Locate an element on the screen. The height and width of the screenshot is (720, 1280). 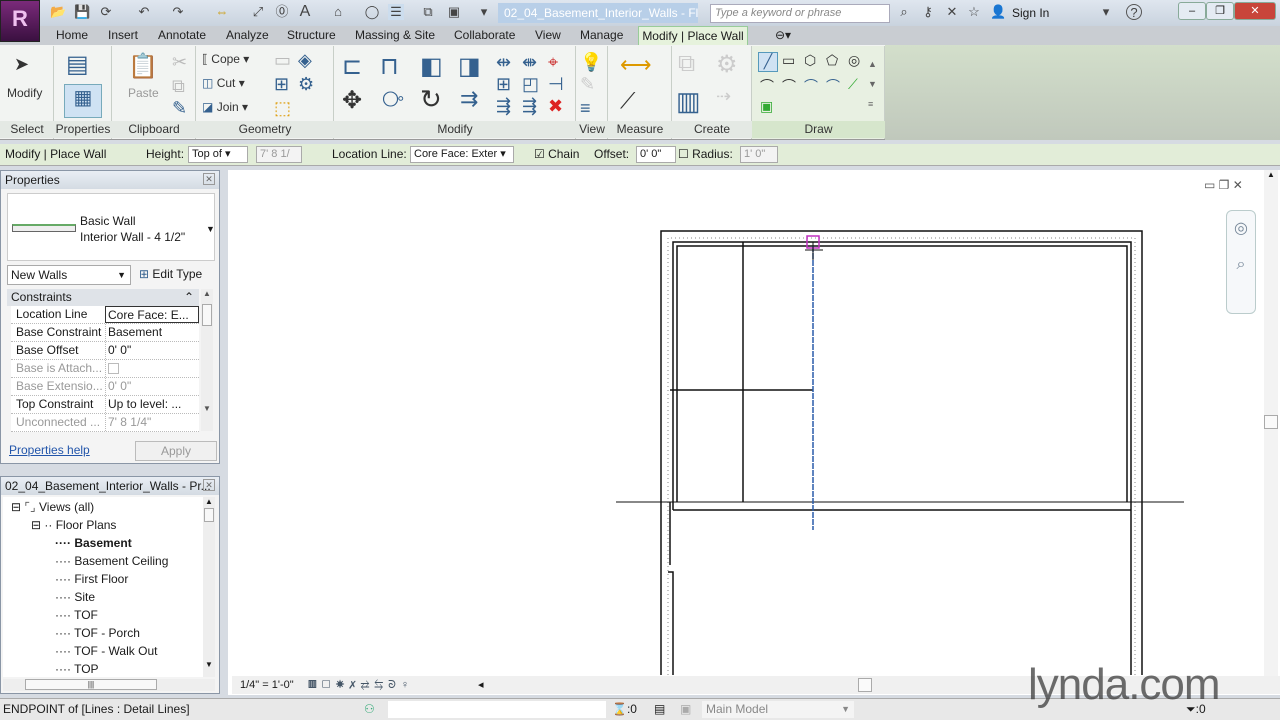
navigation-bar: ◎ ⌕ is located at coordinates (1241, 262).